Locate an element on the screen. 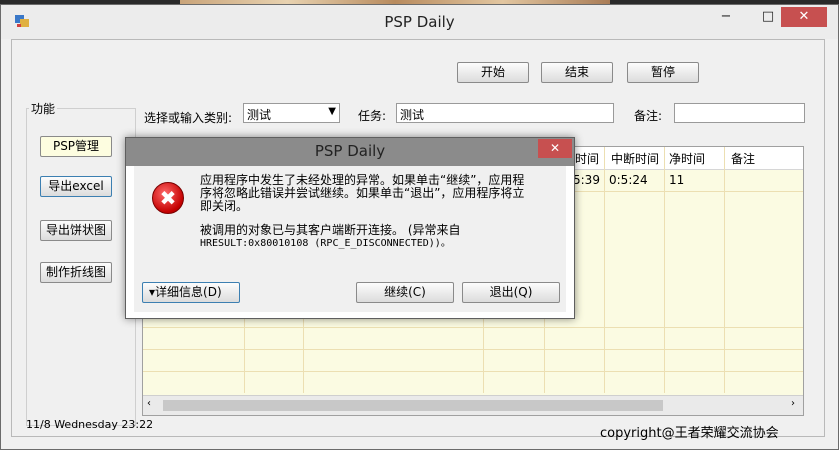 The width and height of the screenshot is (839, 450). end-button: 结束 is located at coordinates (577, 72).